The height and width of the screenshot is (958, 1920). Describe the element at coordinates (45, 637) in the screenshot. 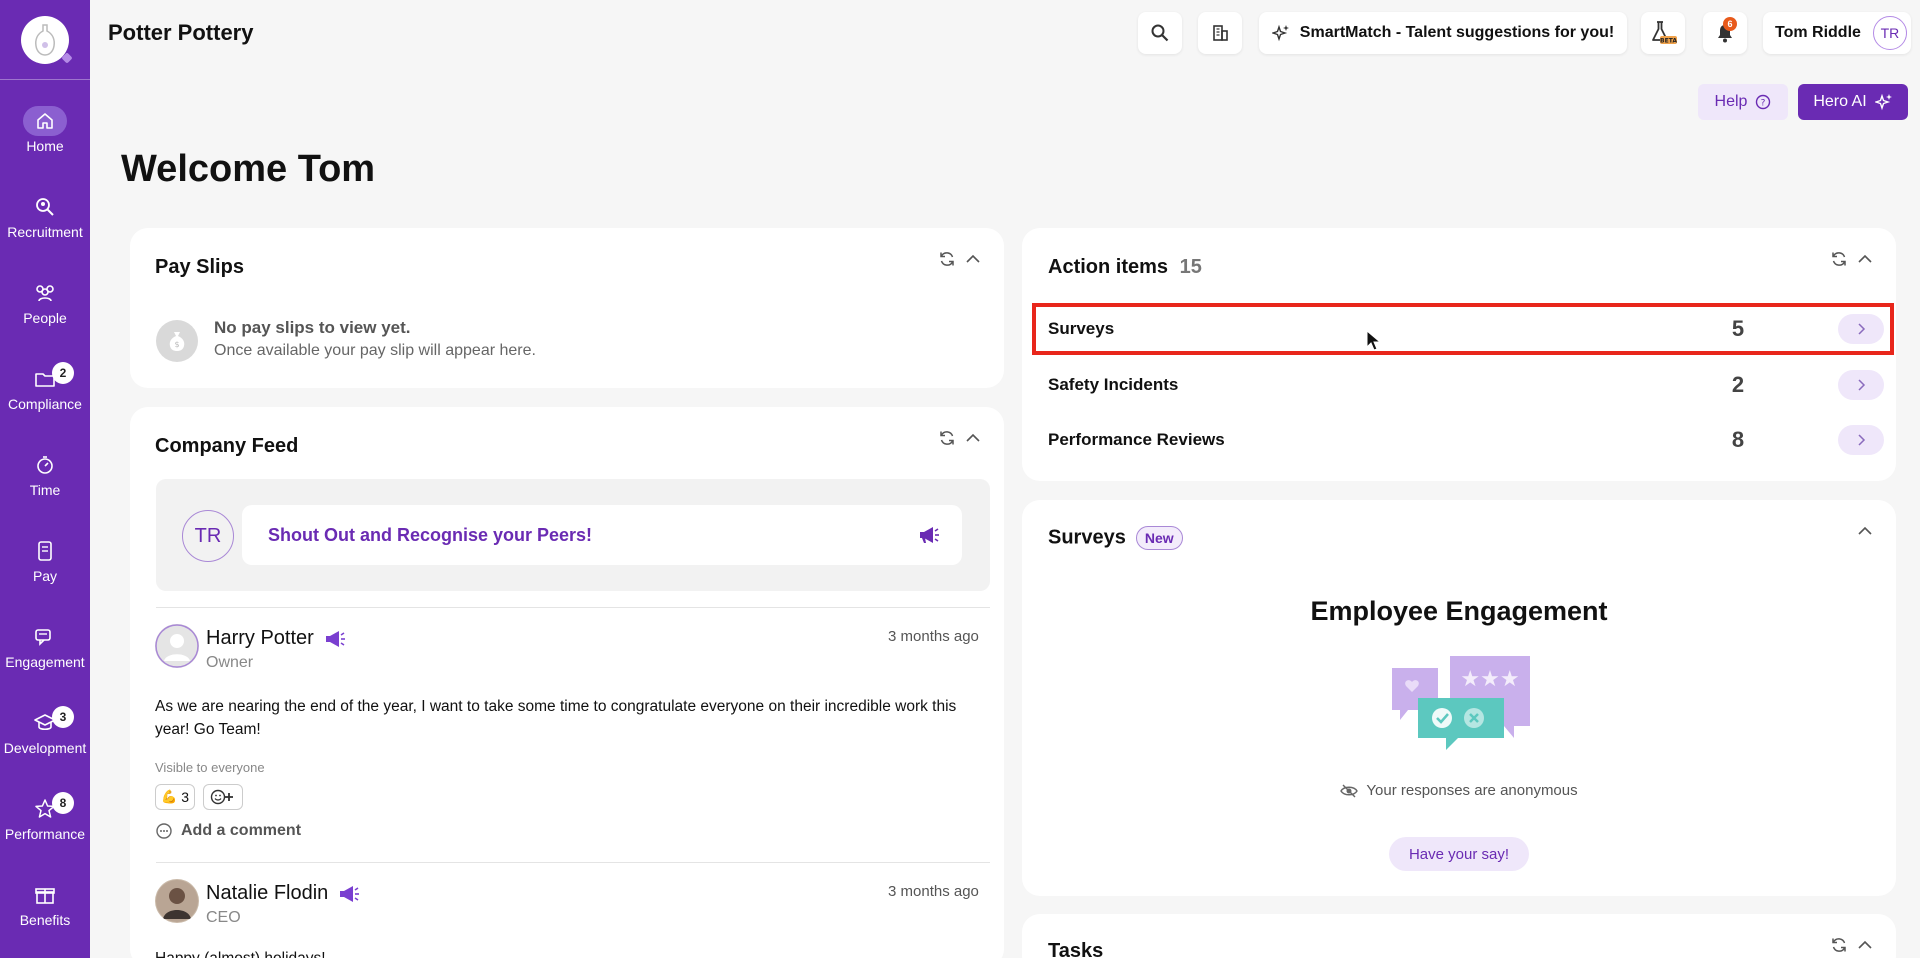

I see `chat-icon` at that location.